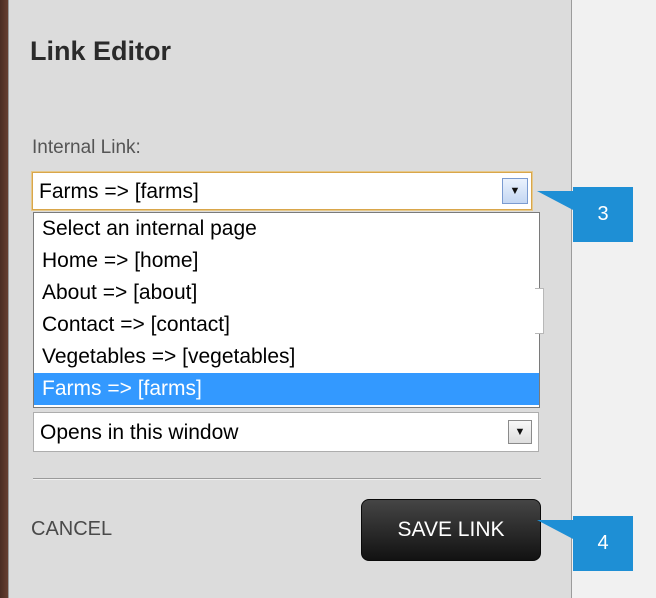 This screenshot has width=656, height=598. I want to click on dialog-title: Link Editor, so click(100, 51).